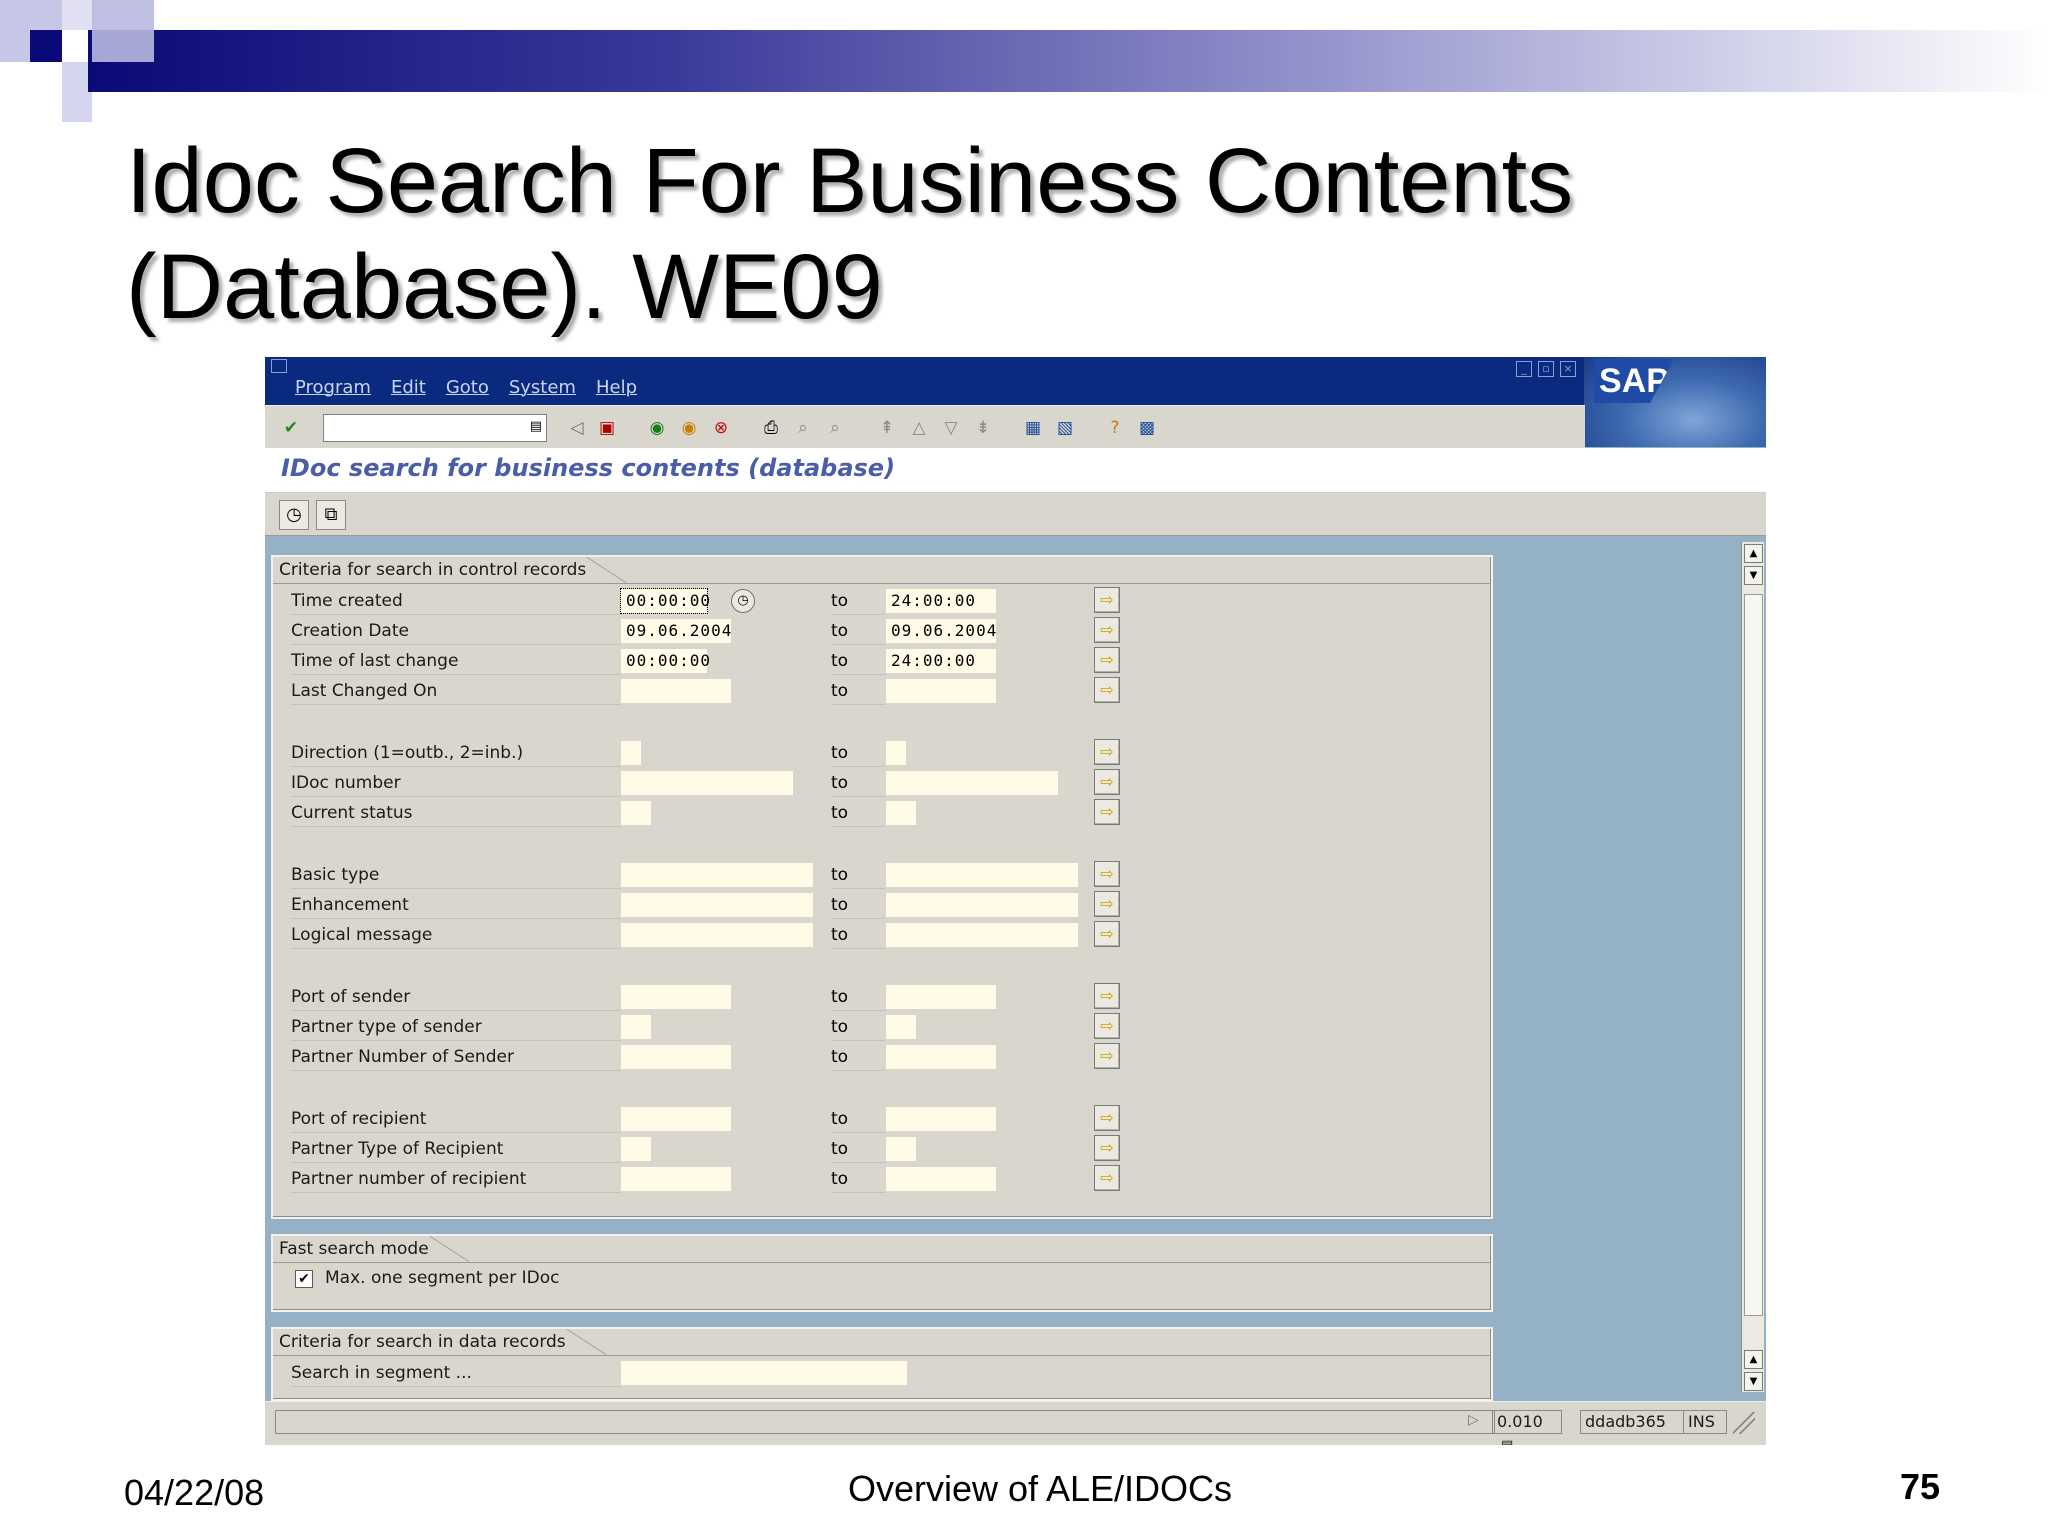  I want to click on scroll-up-icon: ▲, so click(1753, 553).